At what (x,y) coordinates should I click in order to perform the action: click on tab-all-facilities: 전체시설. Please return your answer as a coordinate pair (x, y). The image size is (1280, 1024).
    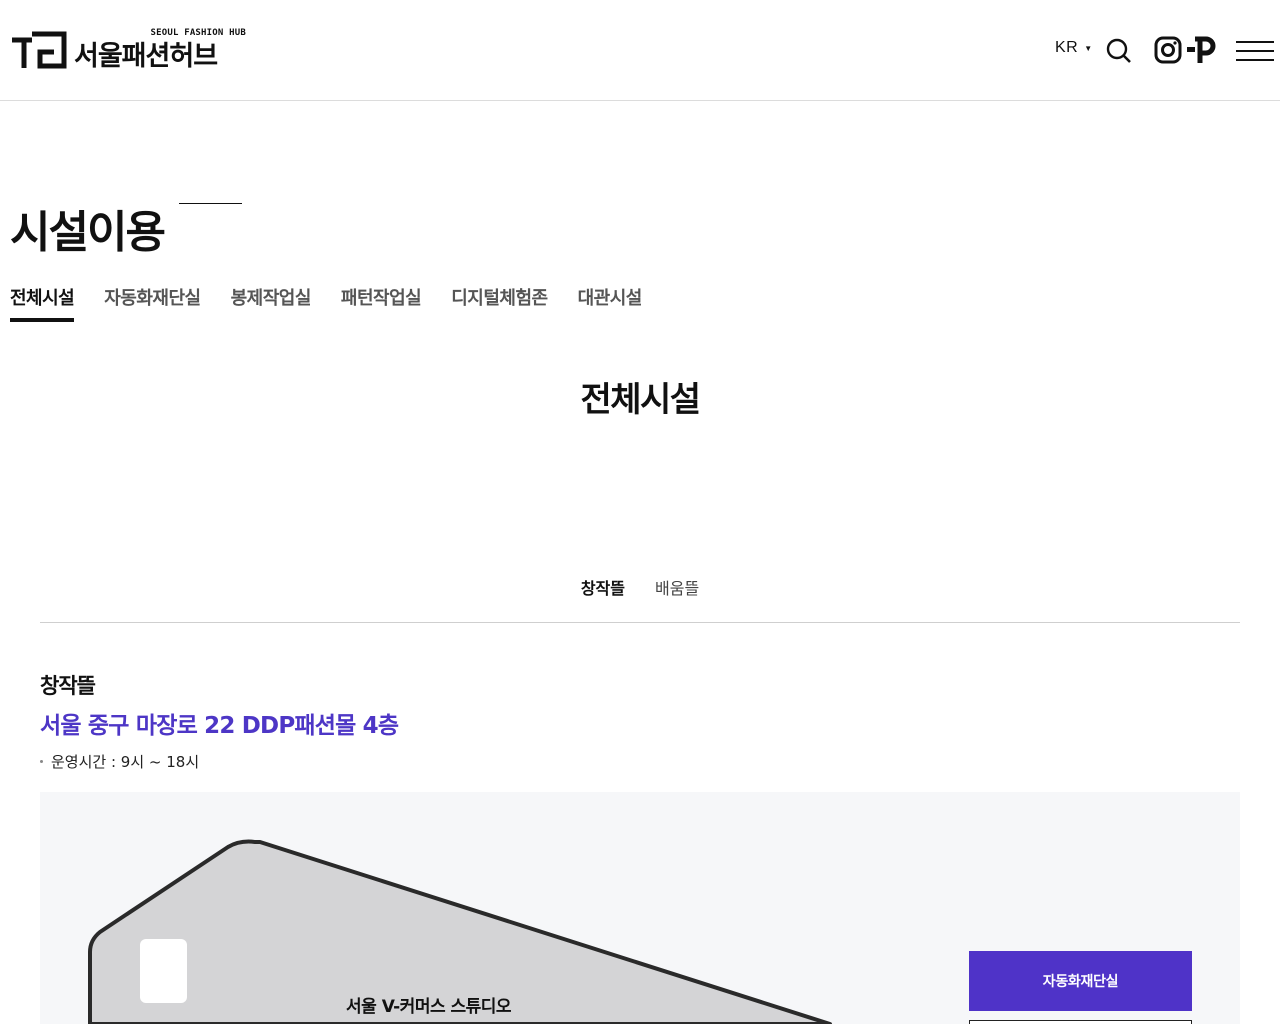
    Looking at the image, I should click on (42, 303).